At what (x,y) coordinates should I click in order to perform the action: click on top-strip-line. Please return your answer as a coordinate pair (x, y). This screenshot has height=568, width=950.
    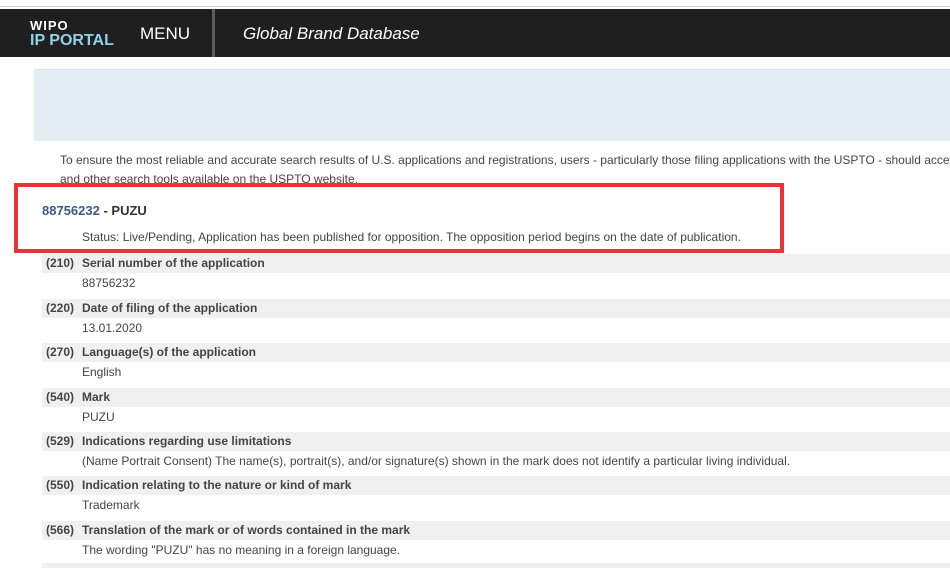
    Looking at the image, I should click on (475, 6).